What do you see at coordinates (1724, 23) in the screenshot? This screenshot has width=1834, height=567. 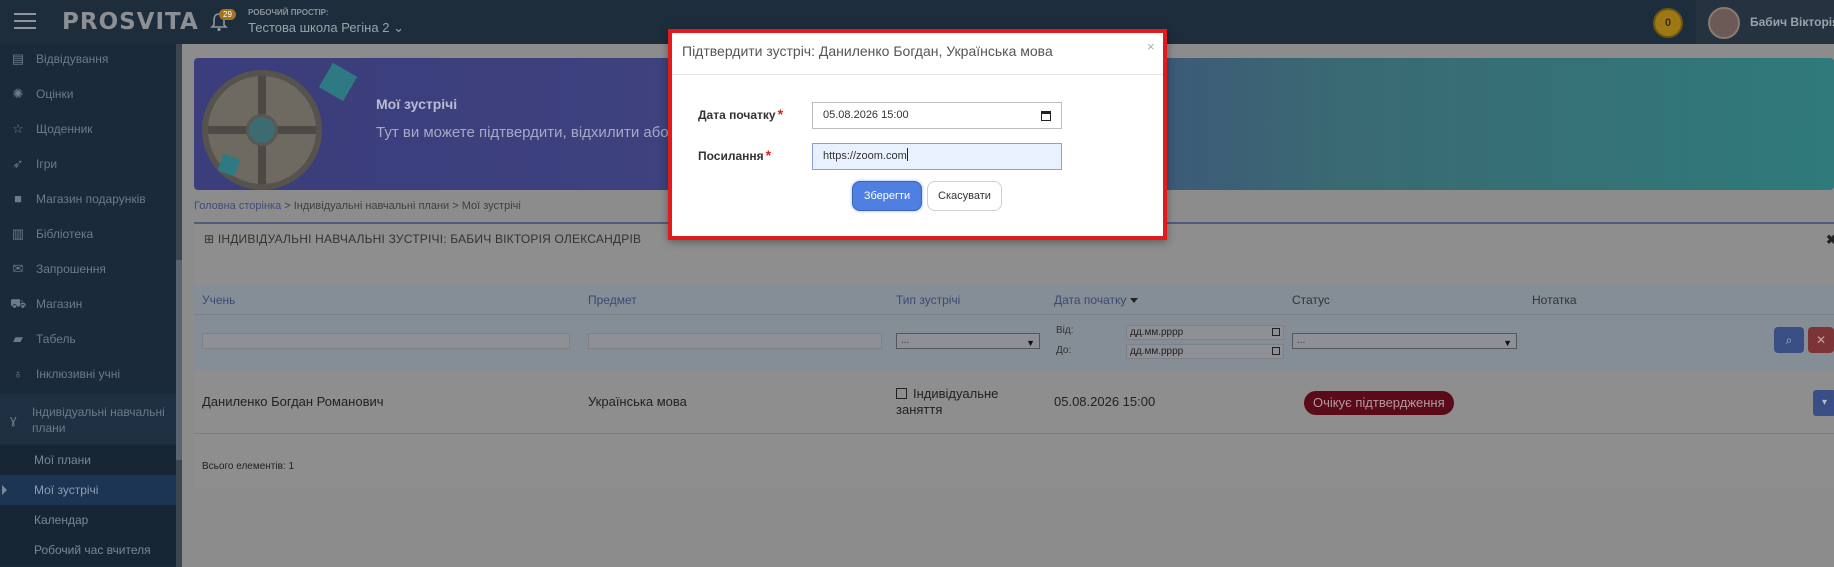 I see `avatar` at bounding box center [1724, 23].